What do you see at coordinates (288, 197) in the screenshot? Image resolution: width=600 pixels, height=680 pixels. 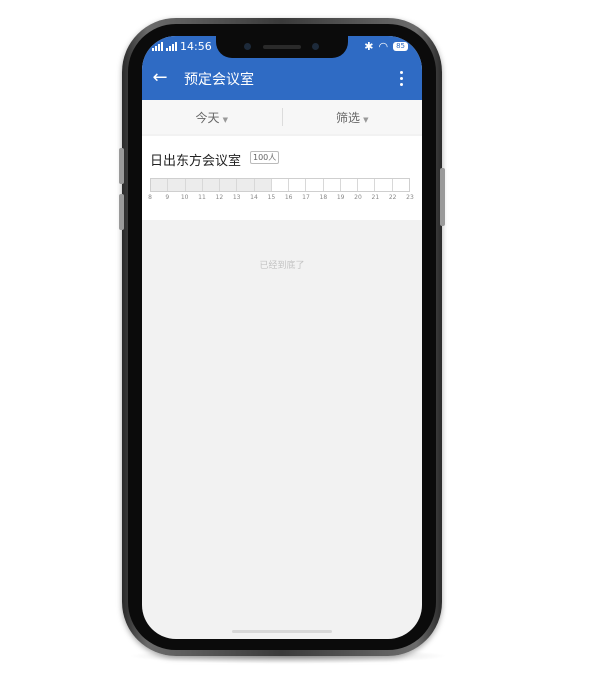 I see `hour-label: 16` at bounding box center [288, 197].